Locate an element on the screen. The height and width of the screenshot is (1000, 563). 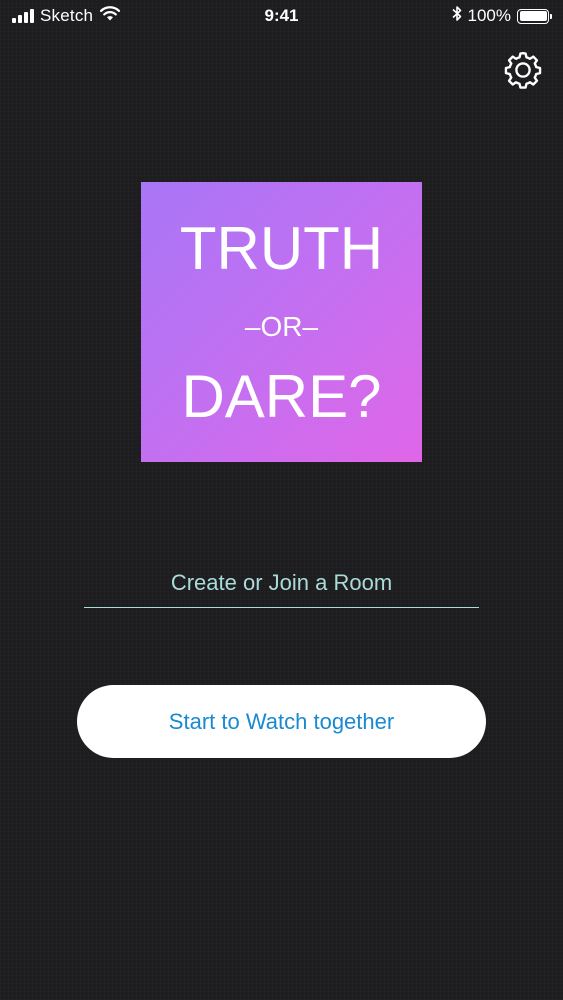
status-right: 100% is located at coordinates (501, 16).